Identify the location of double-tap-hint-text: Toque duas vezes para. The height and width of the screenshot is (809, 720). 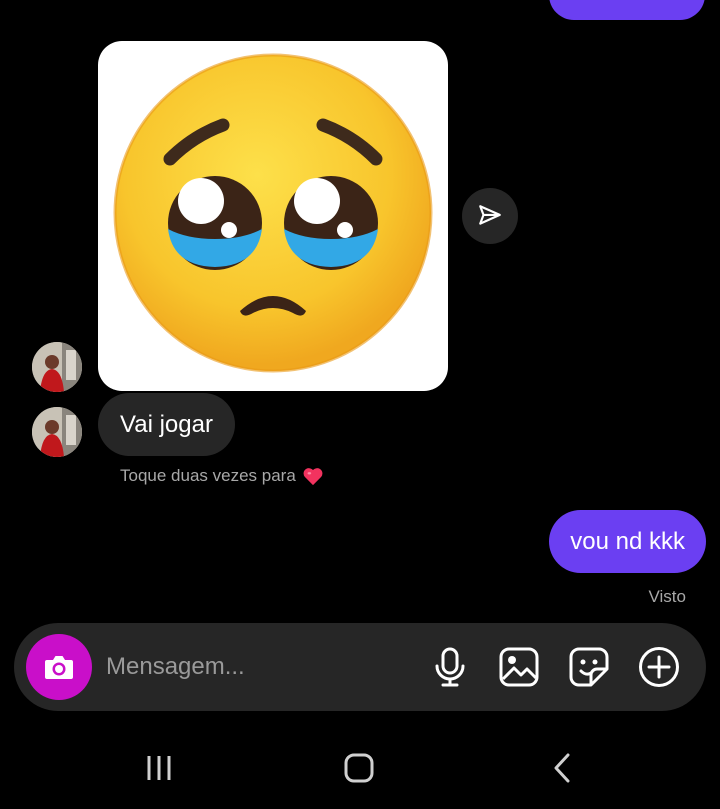
(208, 475).